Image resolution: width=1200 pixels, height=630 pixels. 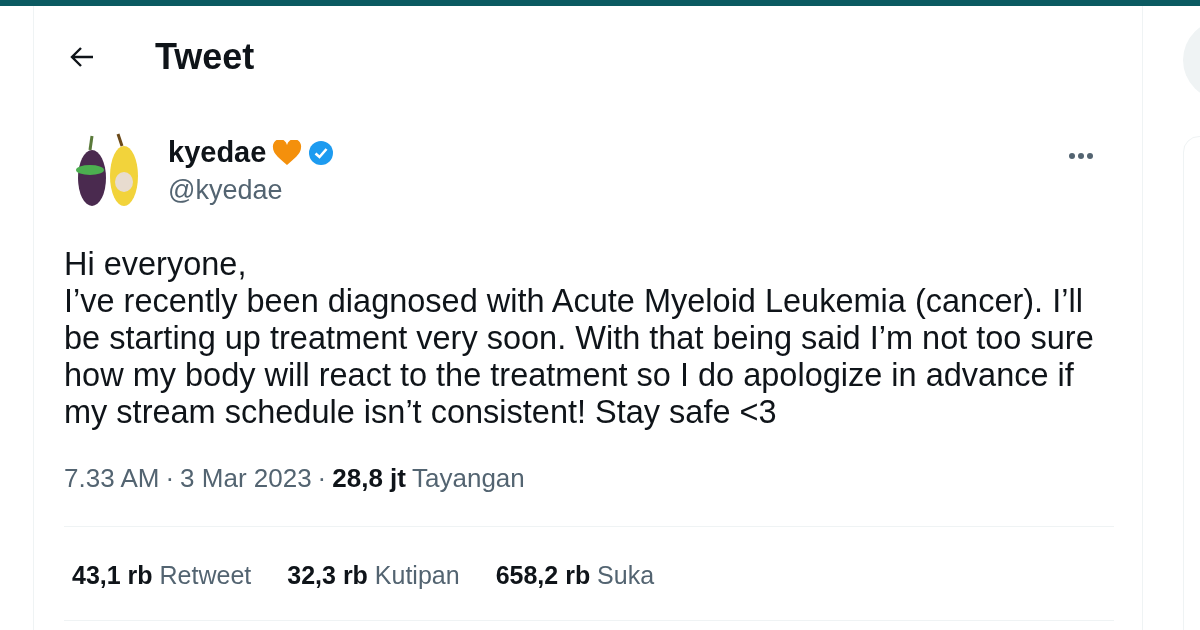 I want to click on author-handle: @kyedae, so click(x=618, y=190).